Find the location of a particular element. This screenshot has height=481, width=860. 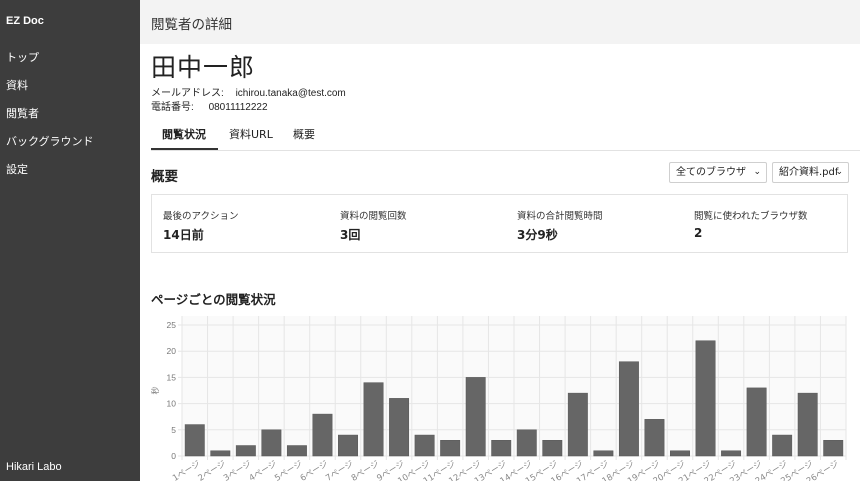

sidebar-item-top: トップ is located at coordinates (50, 63).